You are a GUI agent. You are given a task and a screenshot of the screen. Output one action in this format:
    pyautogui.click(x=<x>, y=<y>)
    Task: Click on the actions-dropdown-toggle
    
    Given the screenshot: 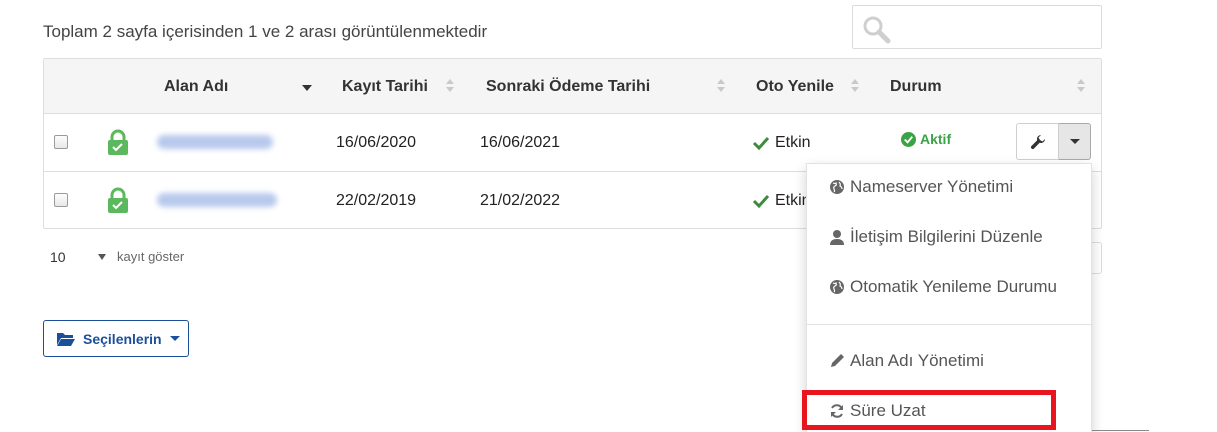 What is the action you would take?
    pyautogui.click(x=1075, y=141)
    